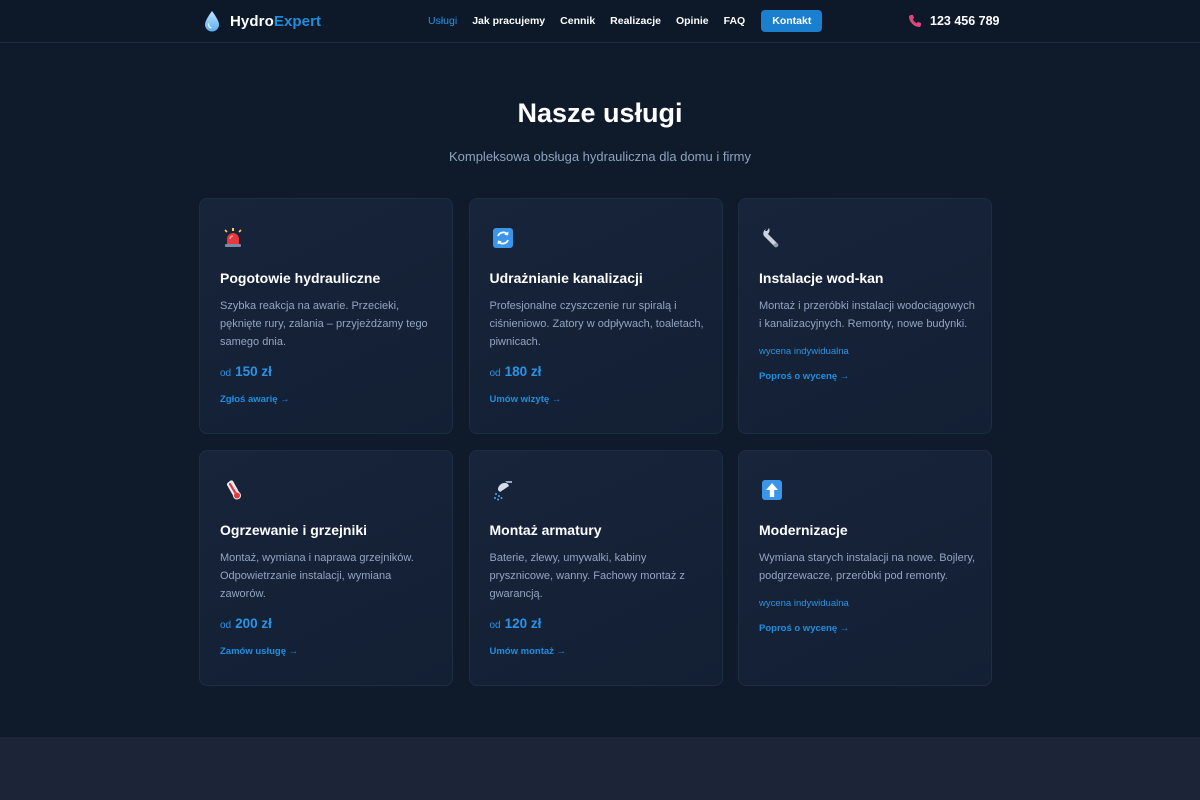  I want to click on service-price: od 180 zł, so click(596, 371).